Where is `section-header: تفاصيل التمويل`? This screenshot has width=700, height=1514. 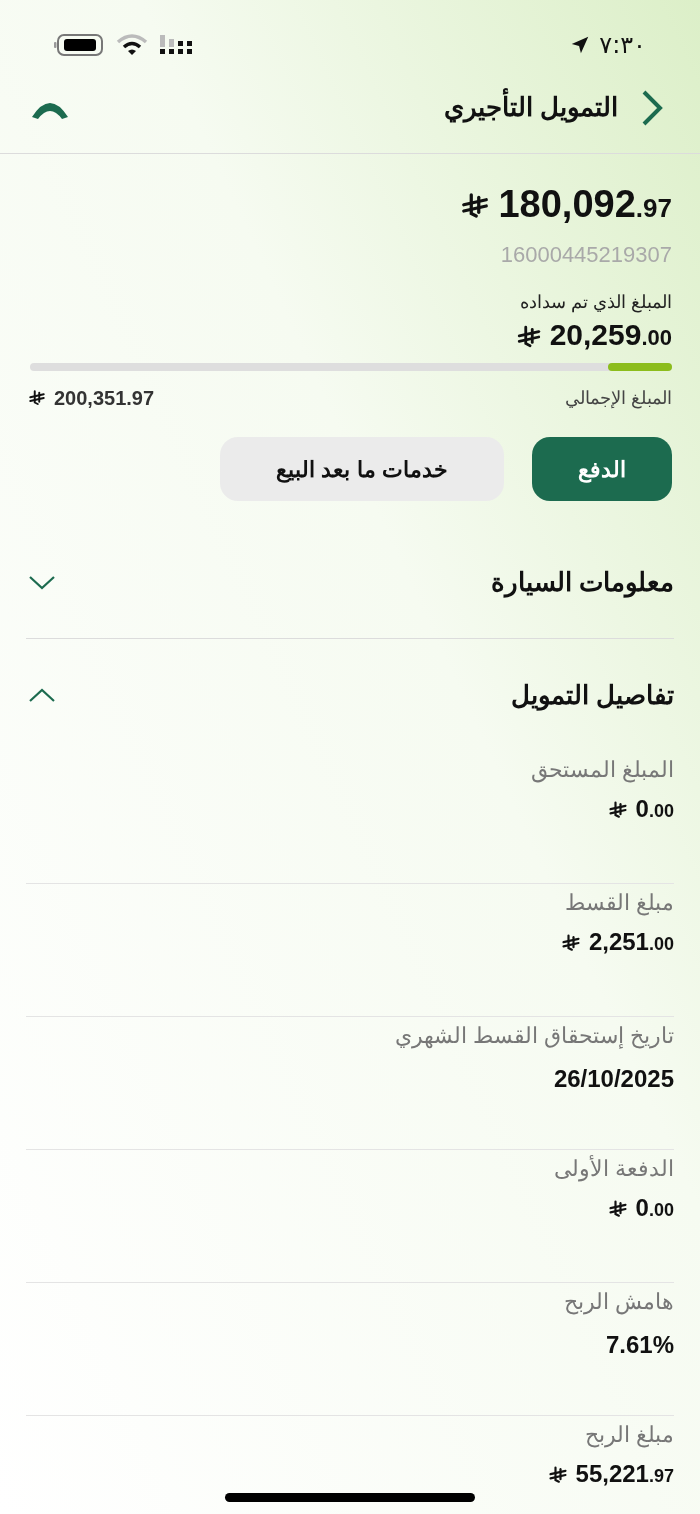 section-header: تفاصيل التمويل is located at coordinates (350, 695).